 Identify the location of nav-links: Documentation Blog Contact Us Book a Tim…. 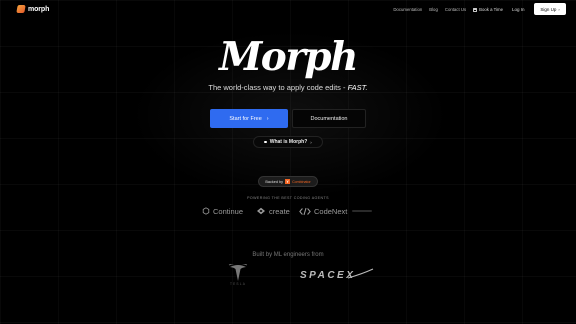
(448, 9).